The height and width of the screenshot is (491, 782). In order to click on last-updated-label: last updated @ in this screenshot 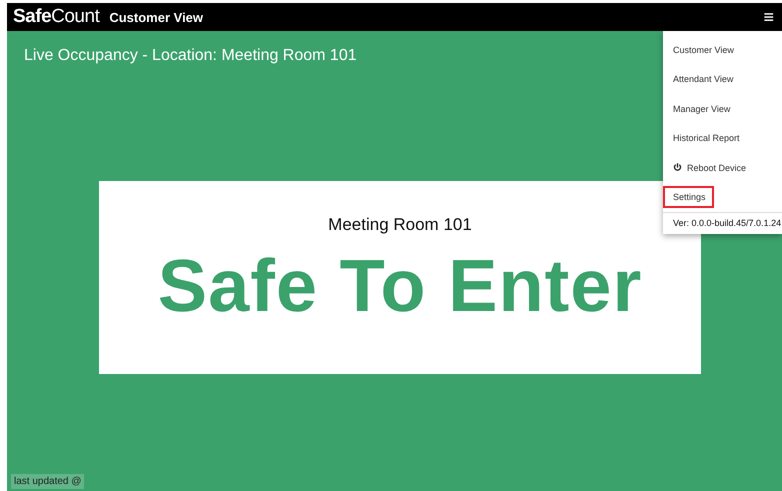, I will do `click(47, 481)`.